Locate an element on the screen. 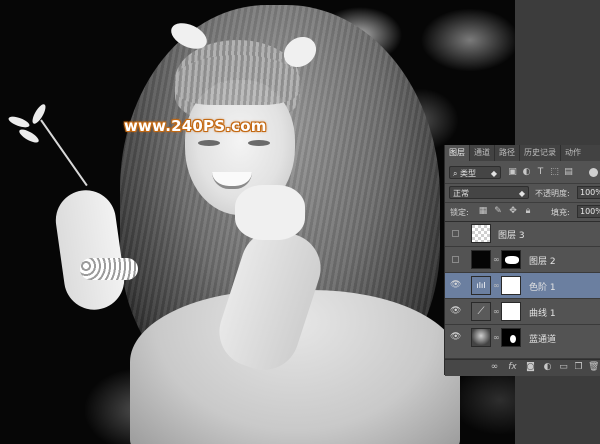 This screenshot has height=444, width=600. type-filter-icon: T is located at coordinates (540, 172).